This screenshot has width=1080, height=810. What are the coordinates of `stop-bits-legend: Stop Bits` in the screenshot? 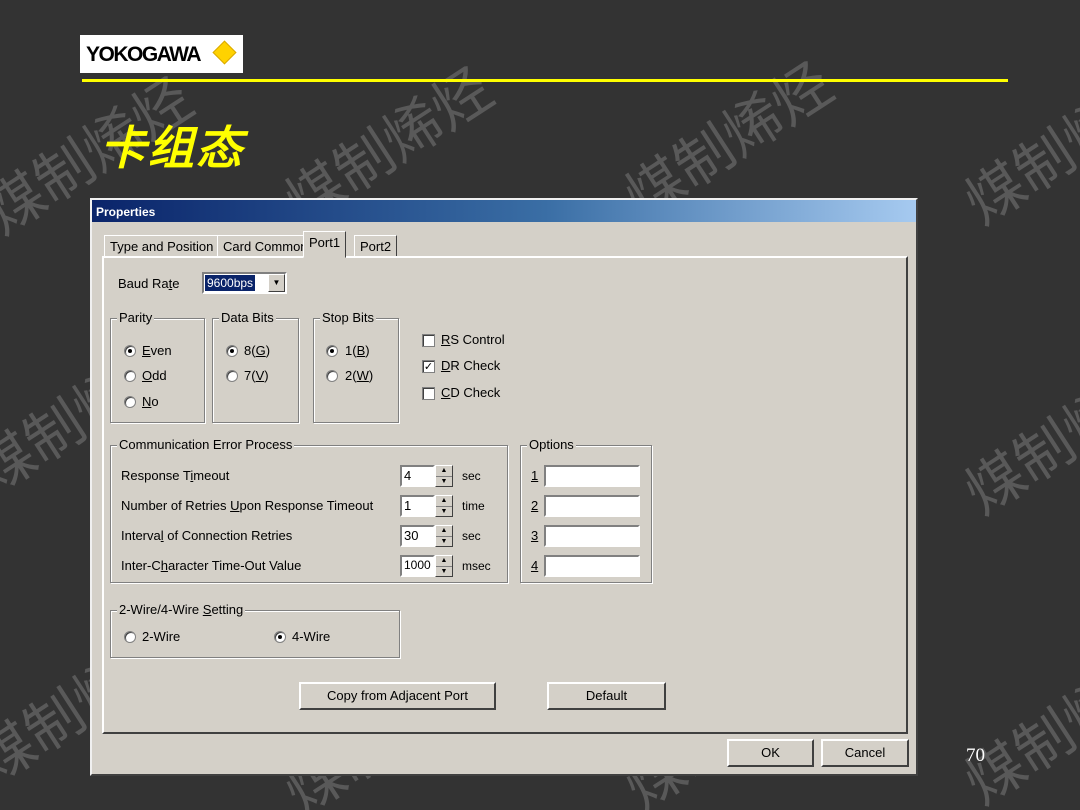 It's located at (348, 317).